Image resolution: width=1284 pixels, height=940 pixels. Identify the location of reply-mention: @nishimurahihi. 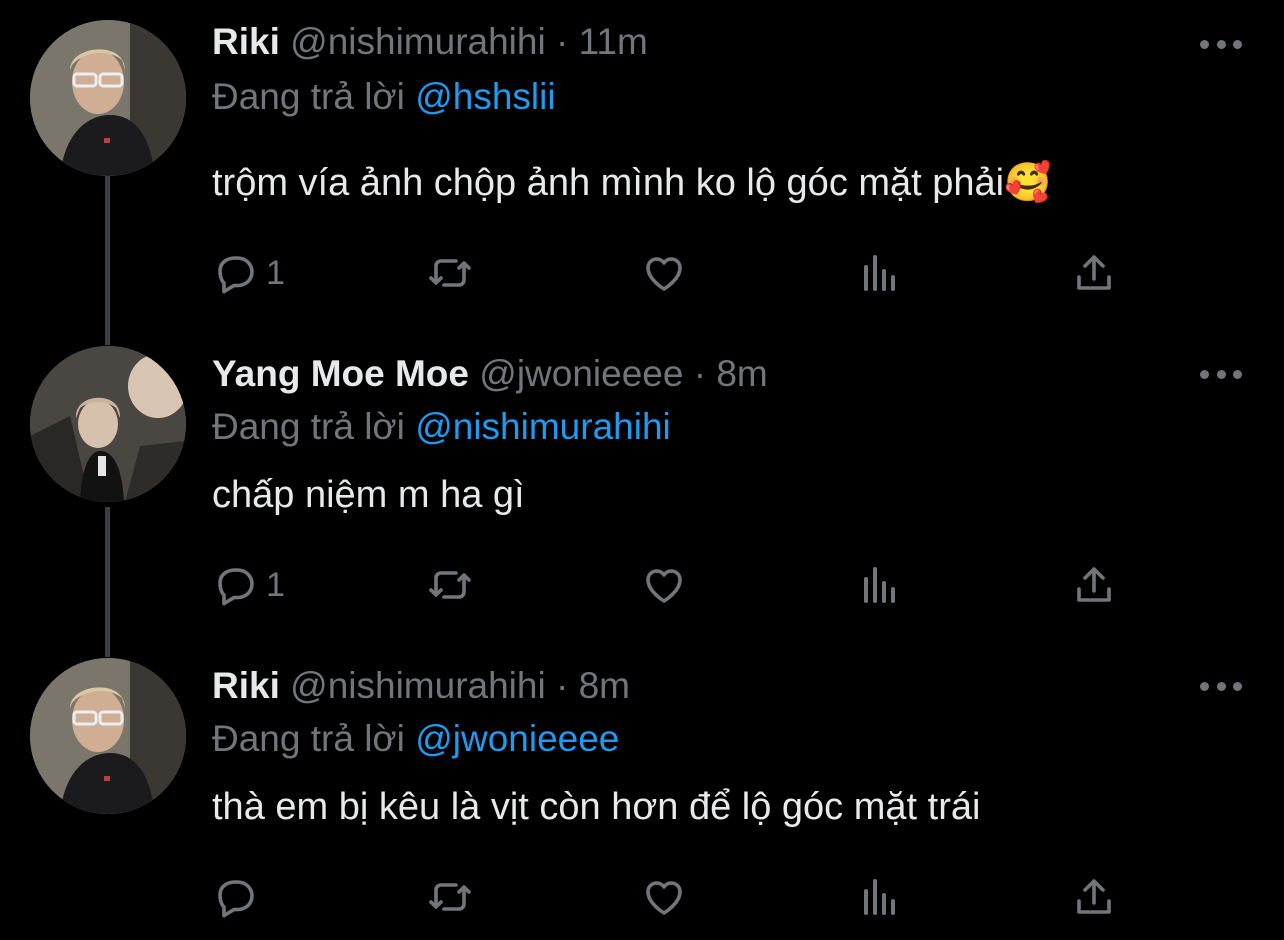
(543, 426).